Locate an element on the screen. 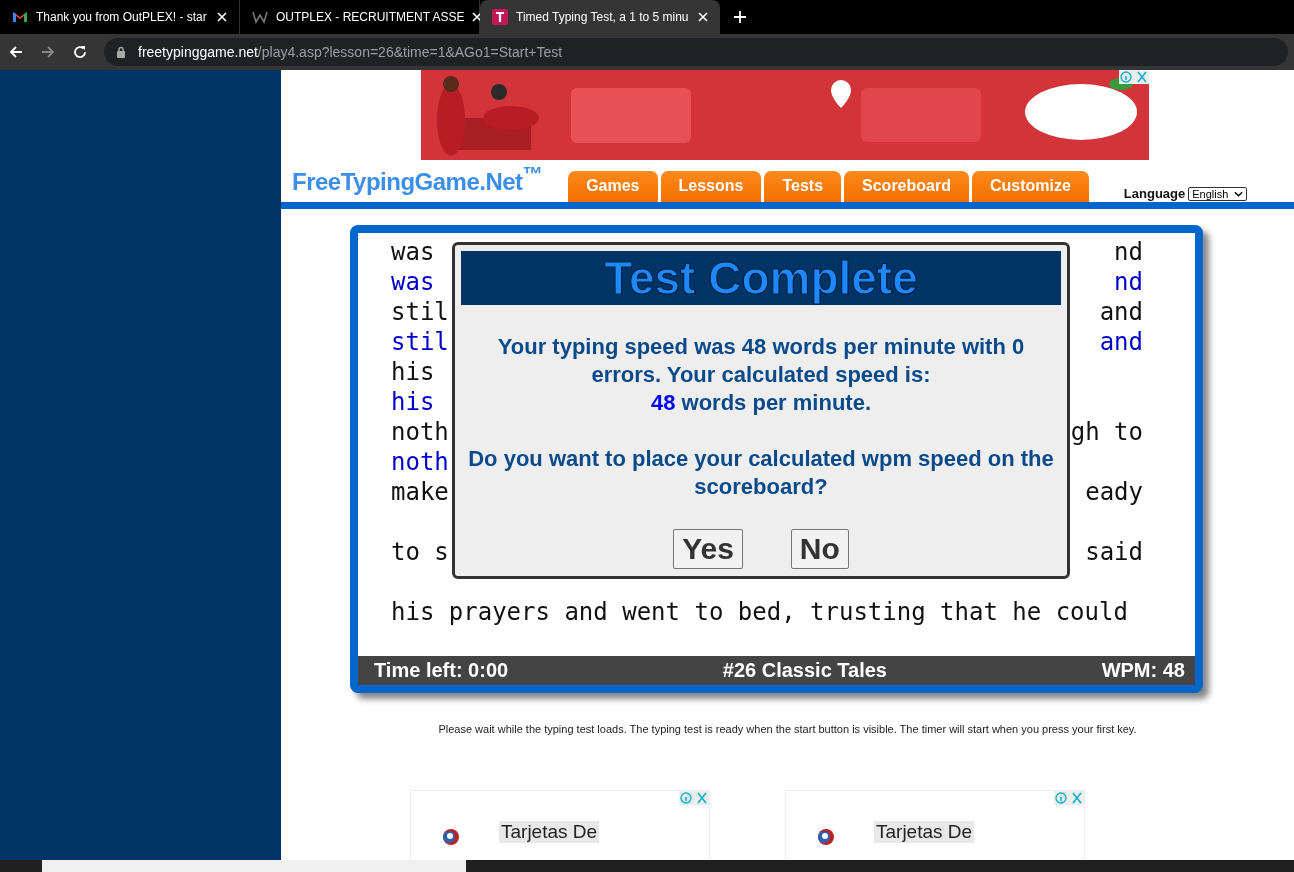 The height and width of the screenshot is (872, 1294). chevron-icon is located at coordinates (1239, 193).